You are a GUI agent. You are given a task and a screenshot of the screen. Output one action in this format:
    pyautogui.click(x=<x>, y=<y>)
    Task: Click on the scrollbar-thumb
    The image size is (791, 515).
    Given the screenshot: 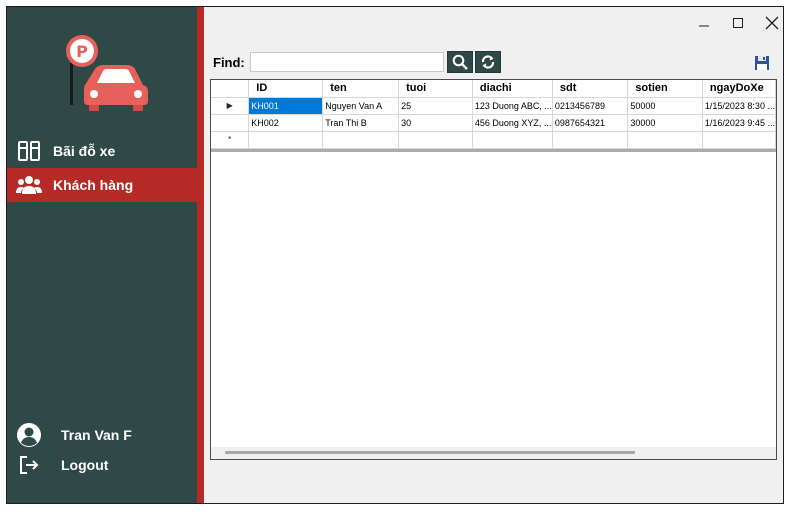 What is the action you would take?
    pyautogui.click(x=430, y=452)
    